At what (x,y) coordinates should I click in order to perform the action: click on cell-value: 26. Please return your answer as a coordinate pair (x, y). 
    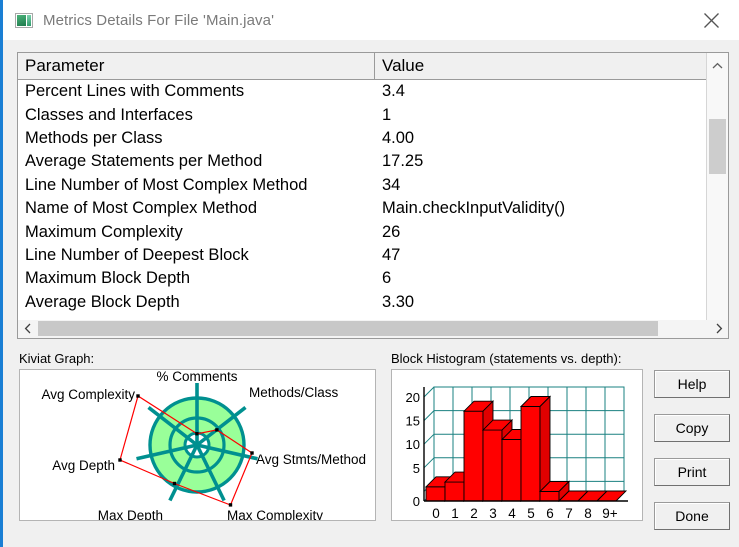
    Looking at the image, I should click on (391, 231).